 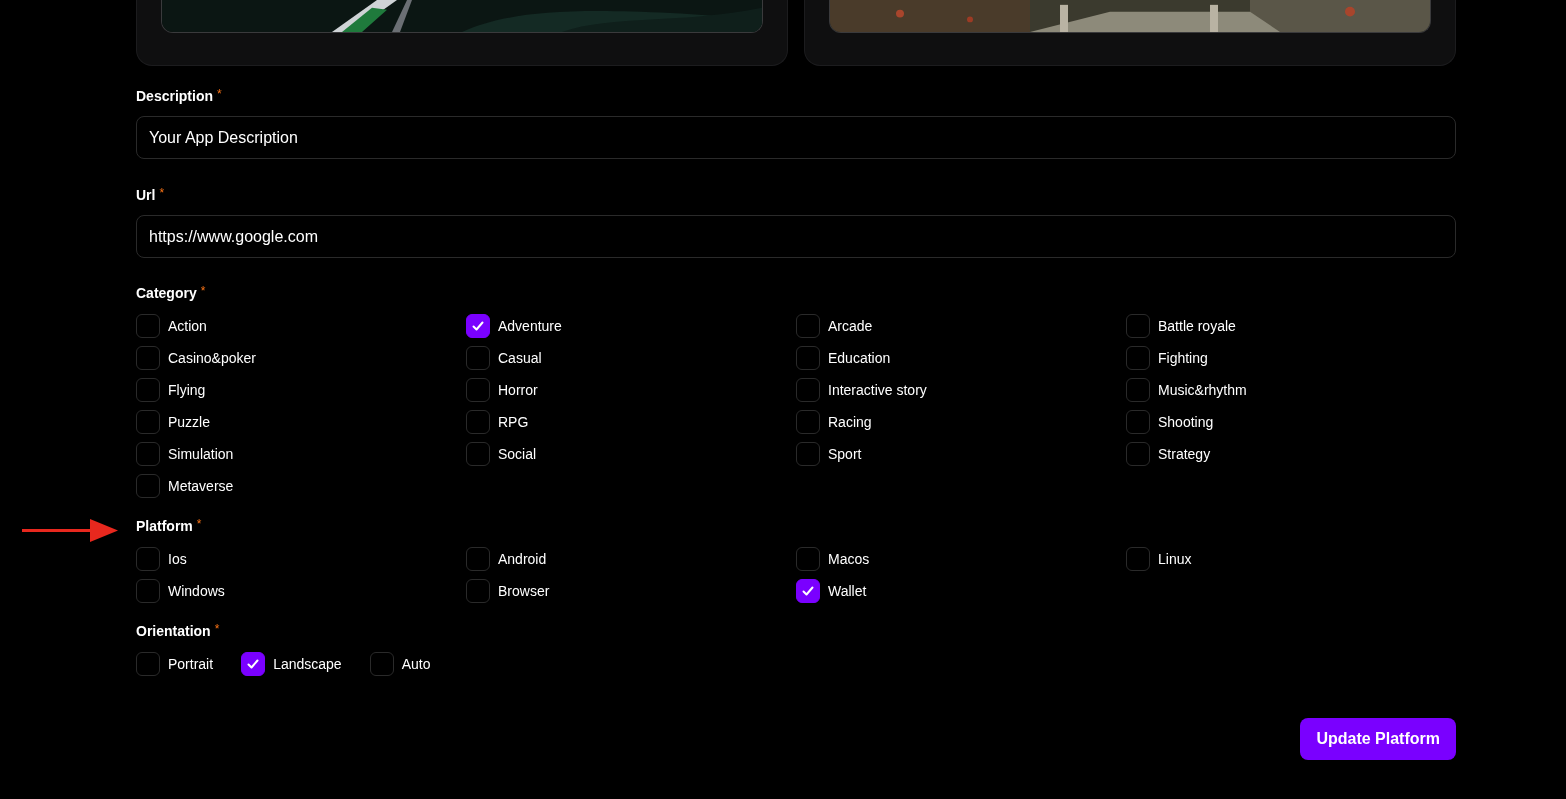 I want to click on option-label: Browser, so click(x=524, y=591).